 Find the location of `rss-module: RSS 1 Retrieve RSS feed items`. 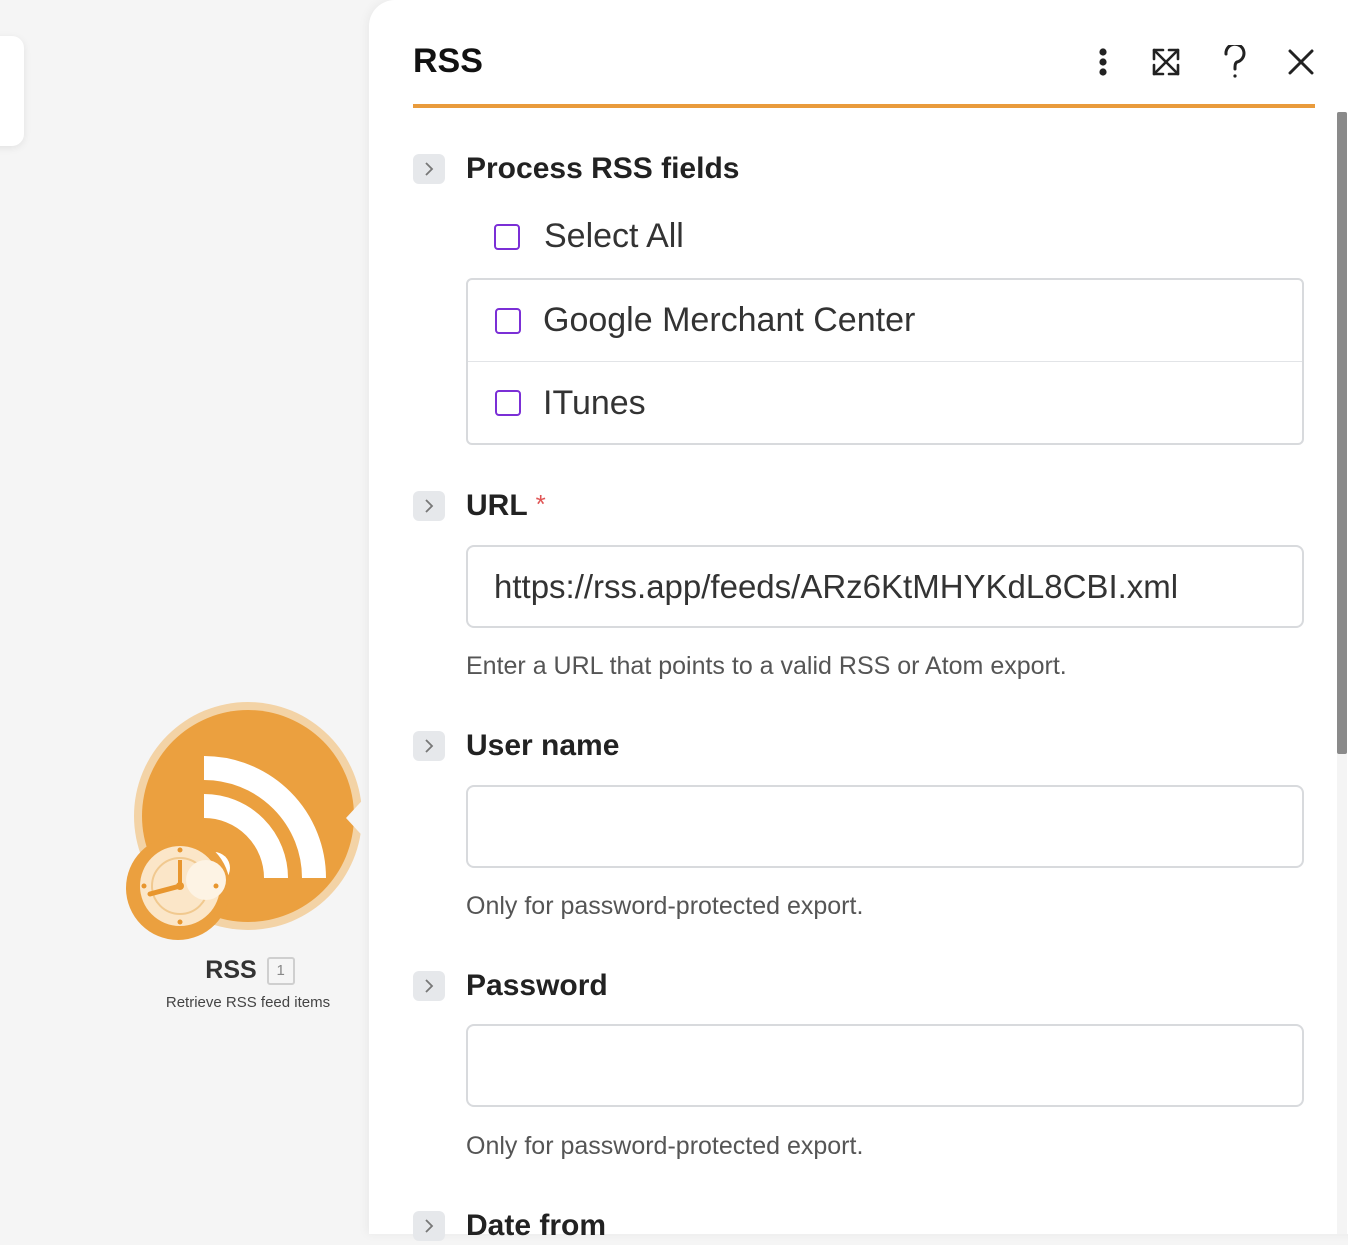

rss-module: RSS 1 Retrieve RSS feed items is located at coordinates (250, 865).